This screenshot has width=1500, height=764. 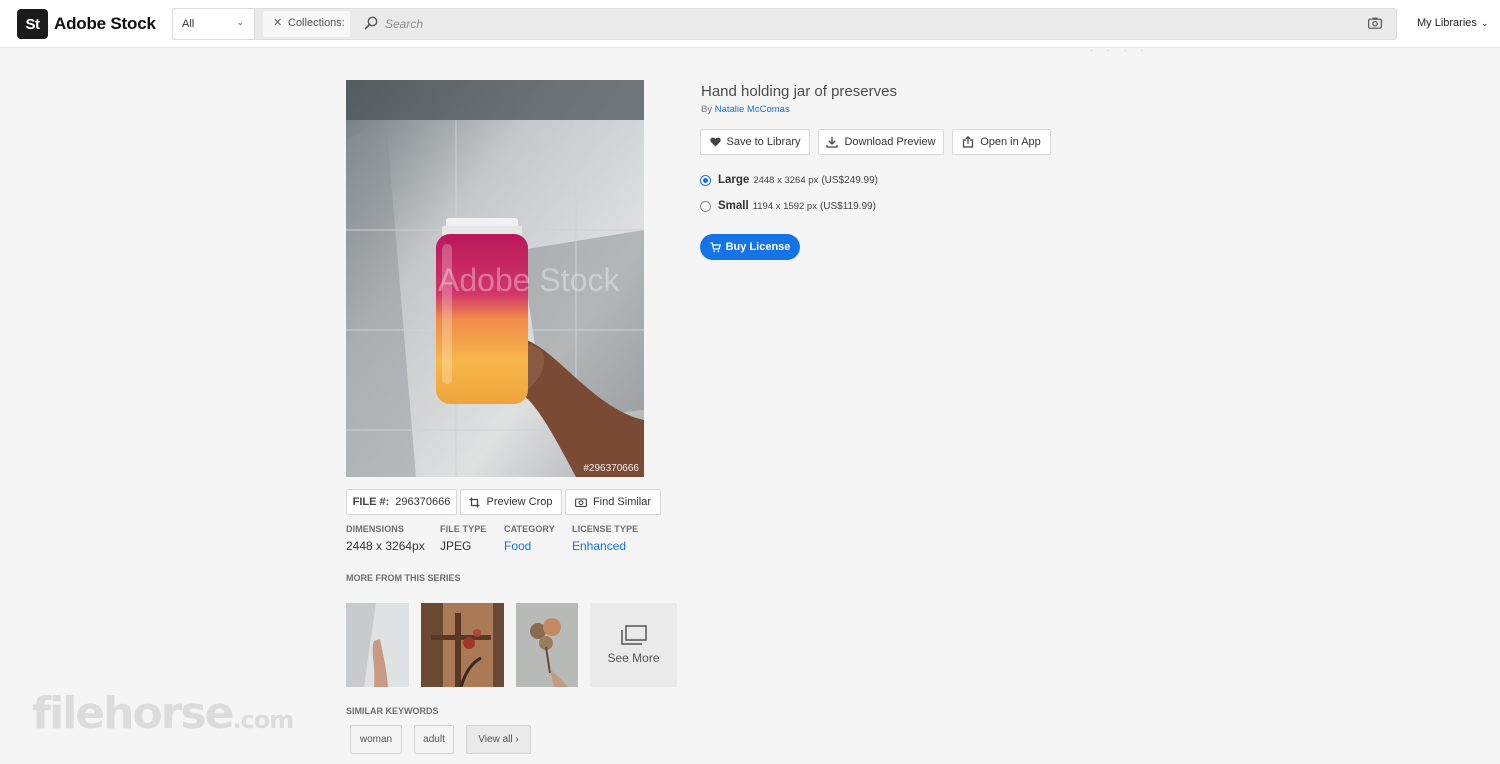 I want to click on decorative-dots: · · · ·, so click(x=1120, y=50).